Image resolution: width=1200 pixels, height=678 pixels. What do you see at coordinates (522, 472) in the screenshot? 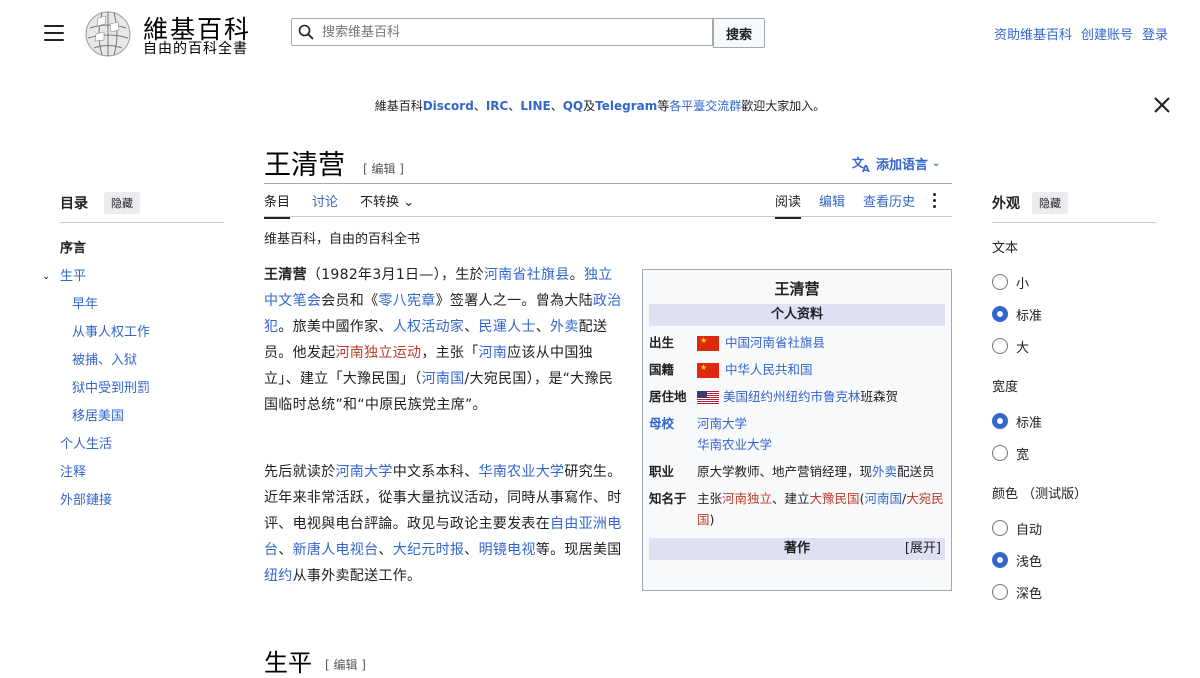
I see `link-scau: 华南农业大学` at bounding box center [522, 472].